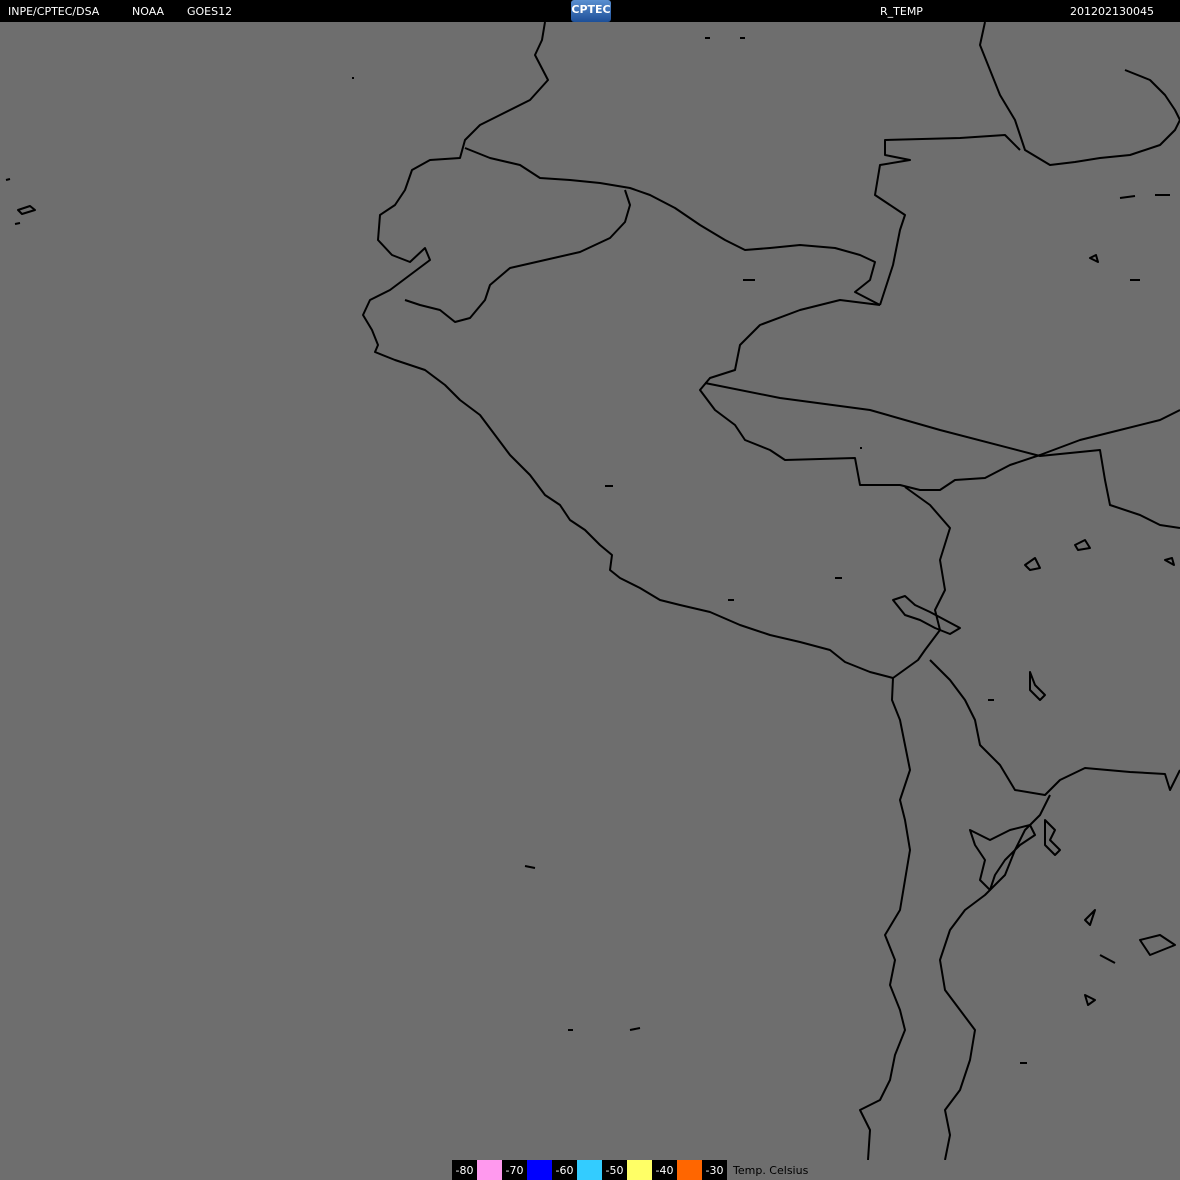  What do you see at coordinates (947, 220) in the screenshot?
I see `border-colombia-east` at bounding box center [947, 220].